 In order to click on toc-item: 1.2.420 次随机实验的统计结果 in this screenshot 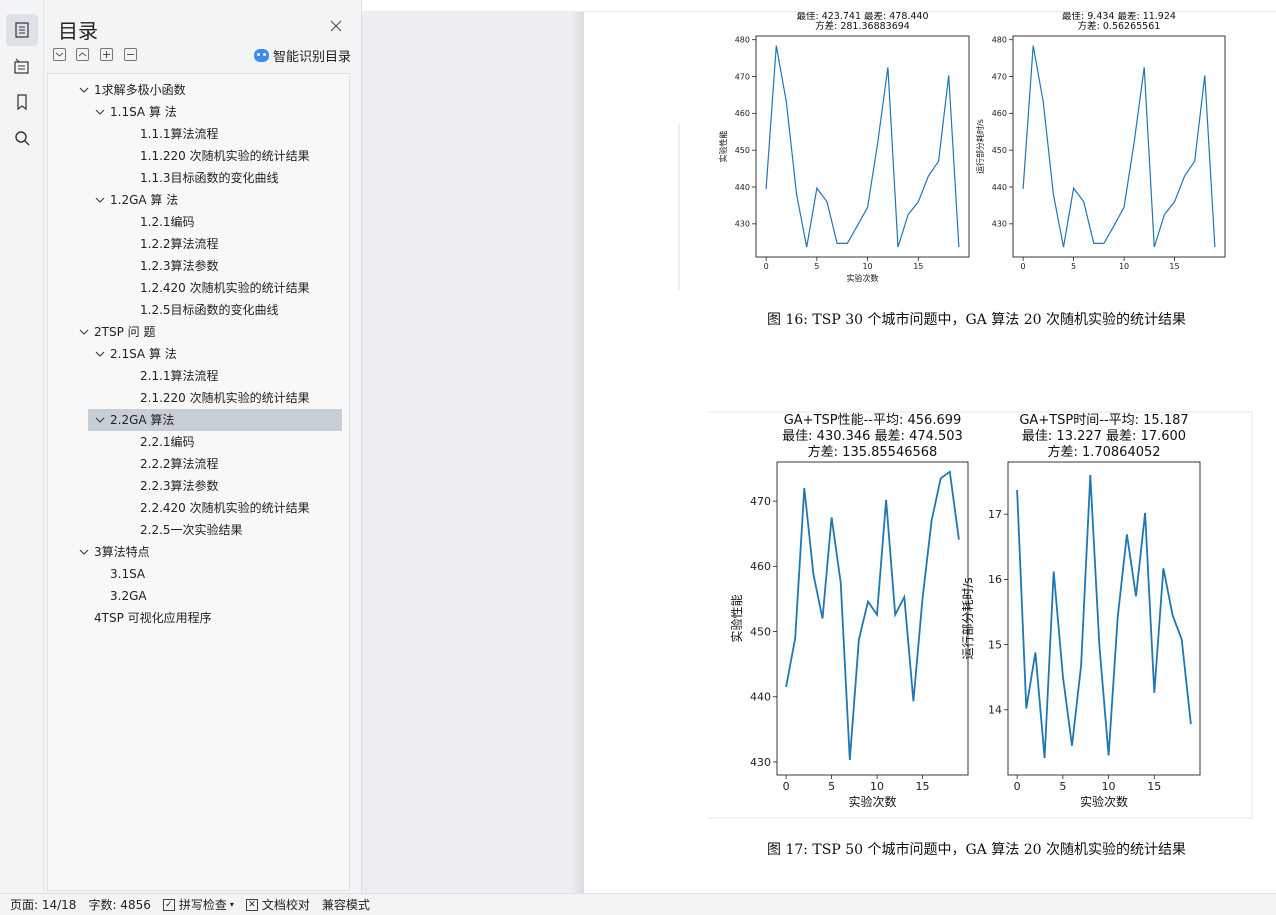, I will do `click(217, 288)`.